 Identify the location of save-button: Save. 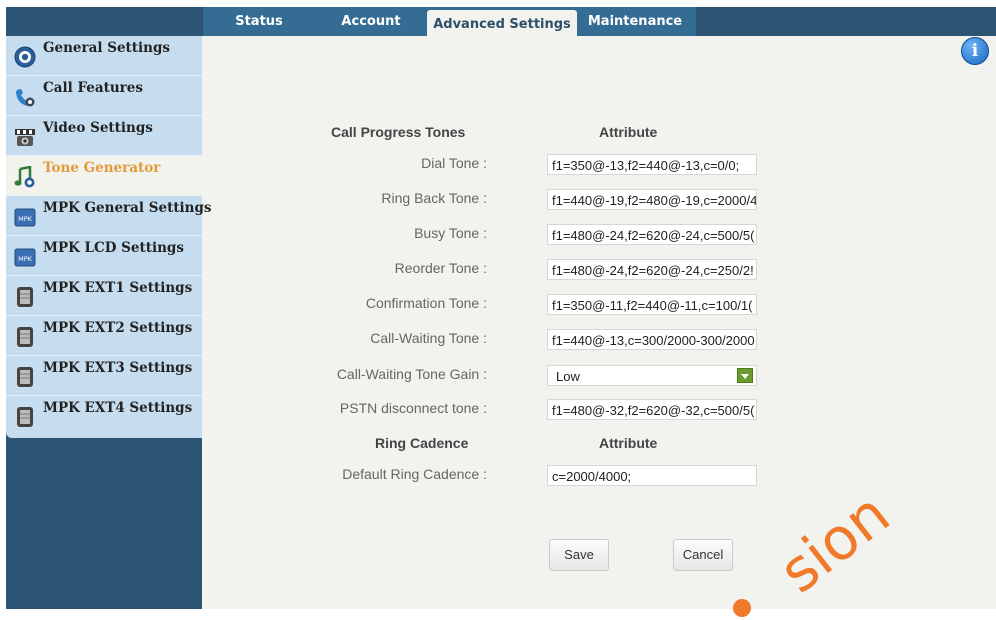
(579, 555).